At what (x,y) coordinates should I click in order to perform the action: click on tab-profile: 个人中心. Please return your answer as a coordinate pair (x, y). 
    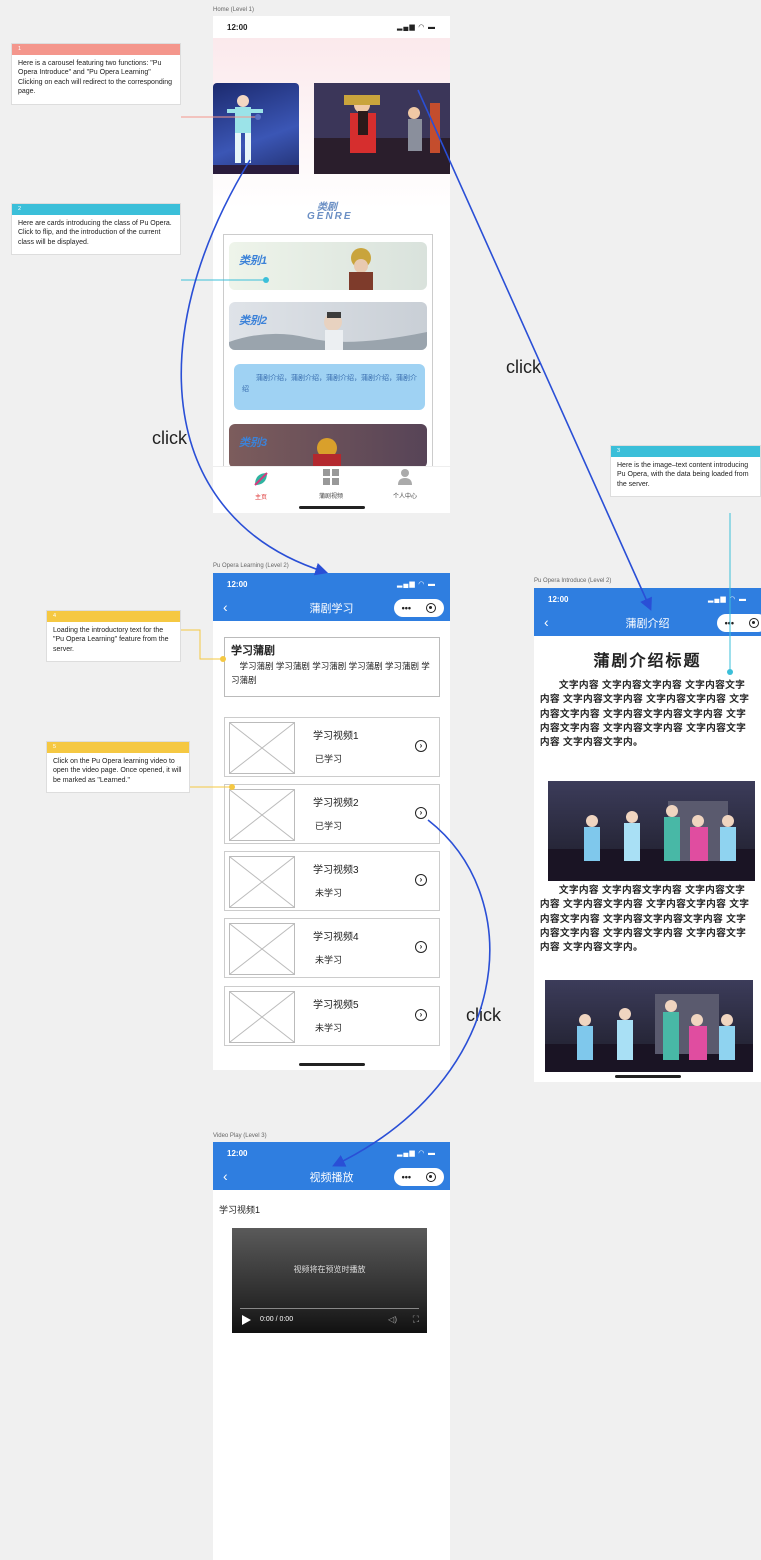
    Looking at the image, I should click on (405, 484).